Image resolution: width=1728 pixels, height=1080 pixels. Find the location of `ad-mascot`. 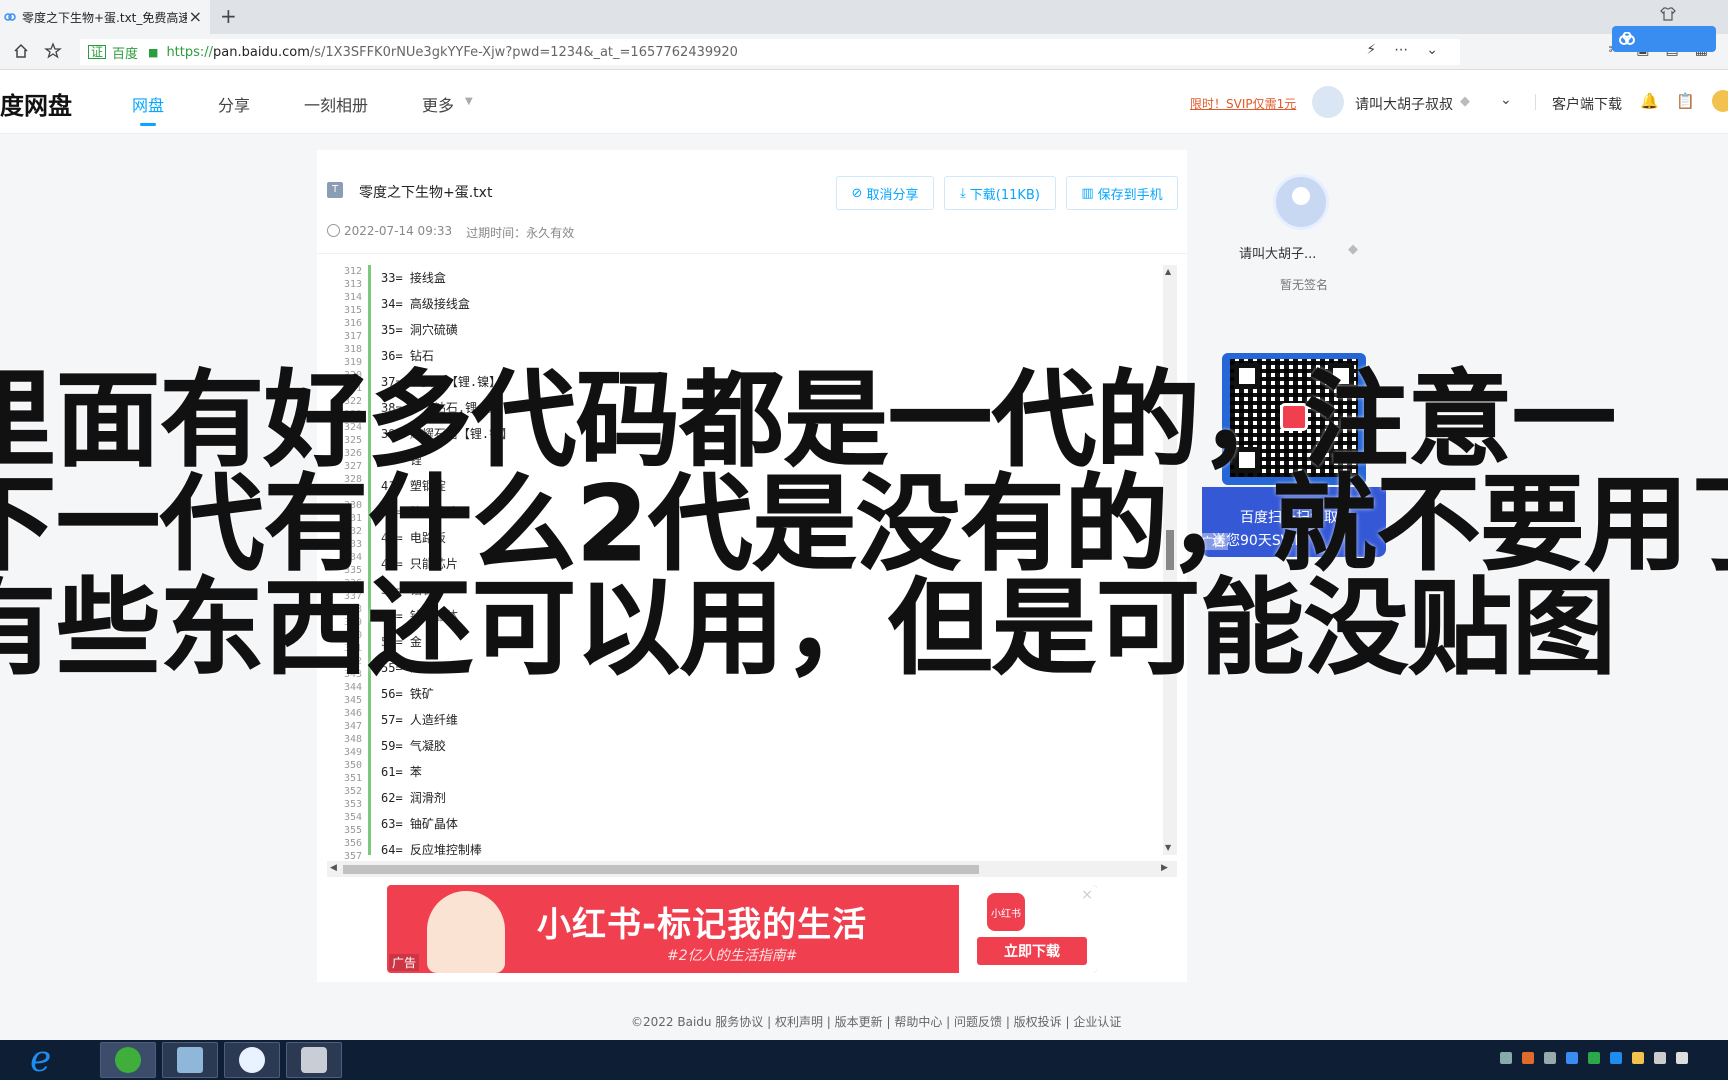

ad-mascot is located at coordinates (466, 932).